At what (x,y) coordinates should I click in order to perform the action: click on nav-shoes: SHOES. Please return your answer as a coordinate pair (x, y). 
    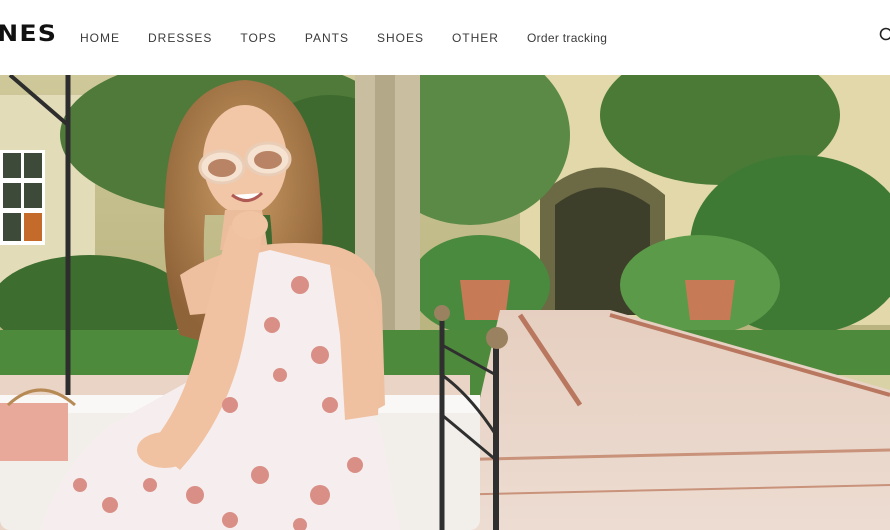
    Looking at the image, I should click on (400, 38).